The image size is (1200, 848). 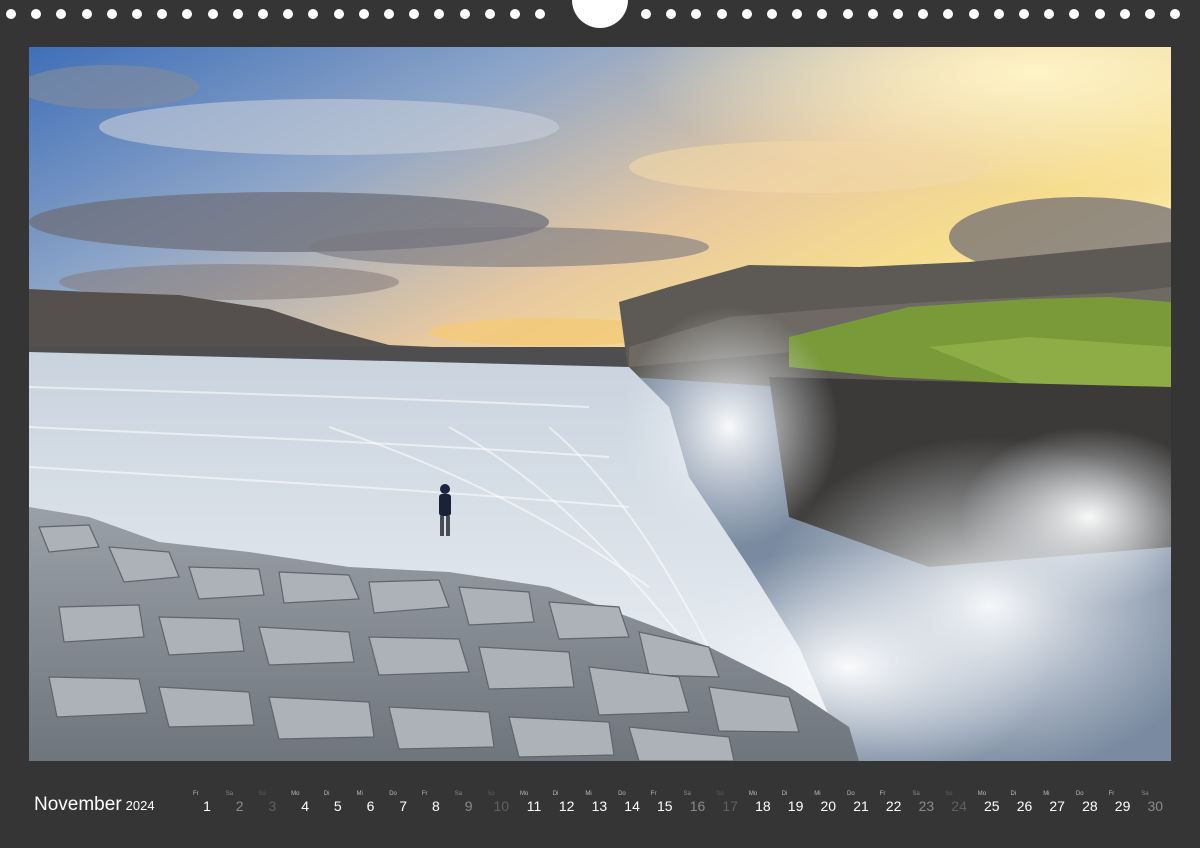 I want to click on day-number: 21, so click(x=861, y=806).